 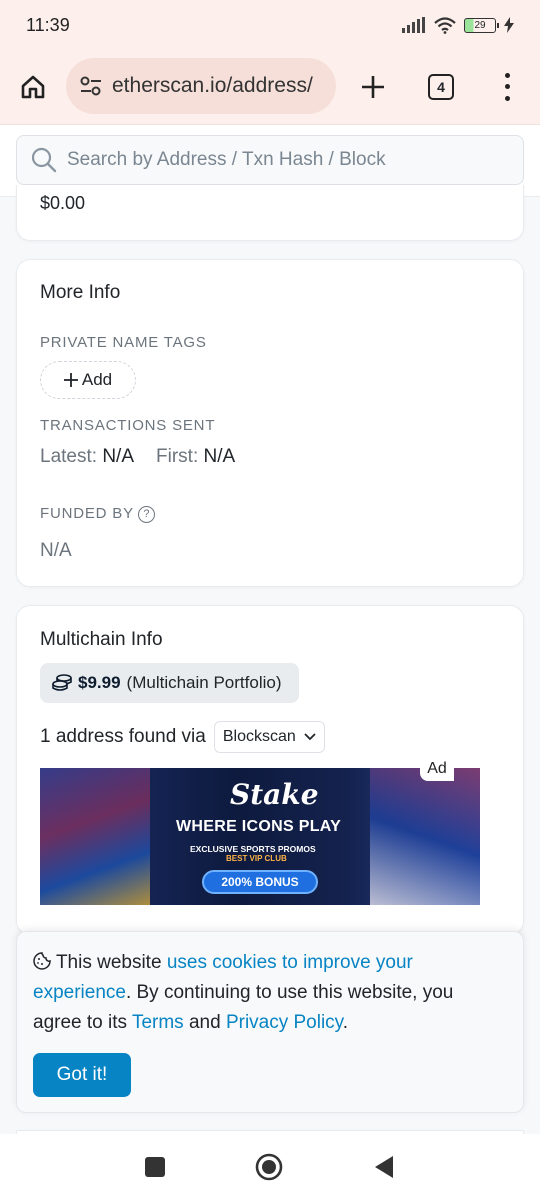 What do you see at coordinates (284, 1022) in the screenshot?
I see `privacy-policy-link: Privacy Policy` at bounding box center [284, 1022].